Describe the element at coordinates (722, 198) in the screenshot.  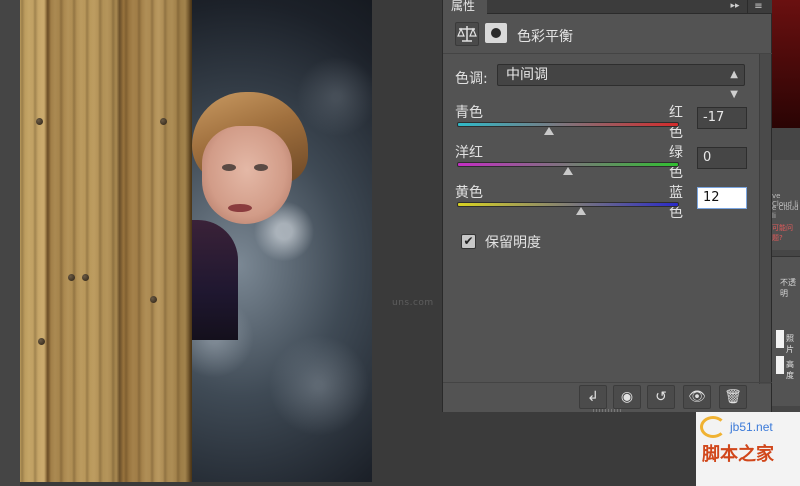
I see `slider-value-input: 12` at that location.